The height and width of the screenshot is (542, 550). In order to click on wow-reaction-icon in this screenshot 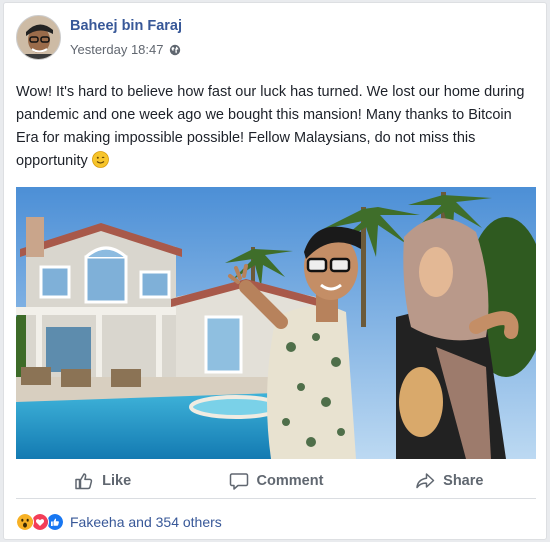, I will do `click(25, 522)`.